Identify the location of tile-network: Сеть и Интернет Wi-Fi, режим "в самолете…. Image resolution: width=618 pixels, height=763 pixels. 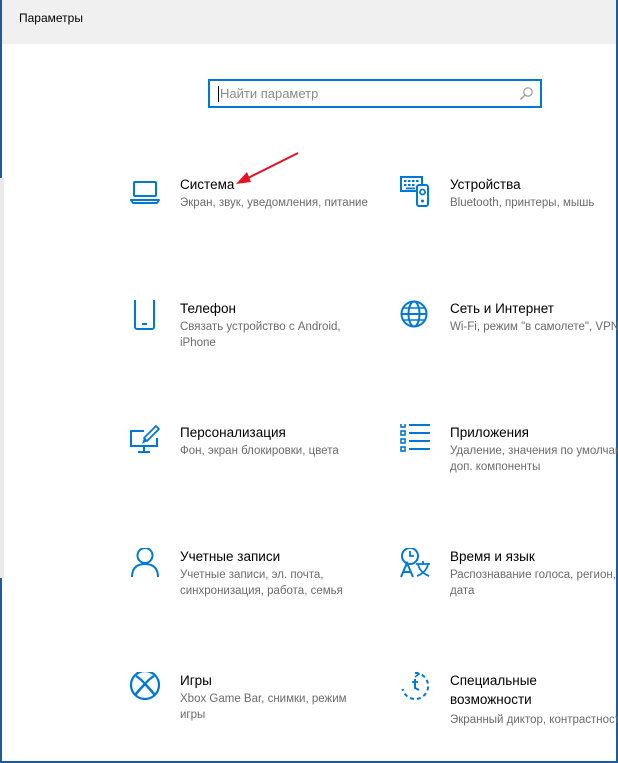
(509, 340).